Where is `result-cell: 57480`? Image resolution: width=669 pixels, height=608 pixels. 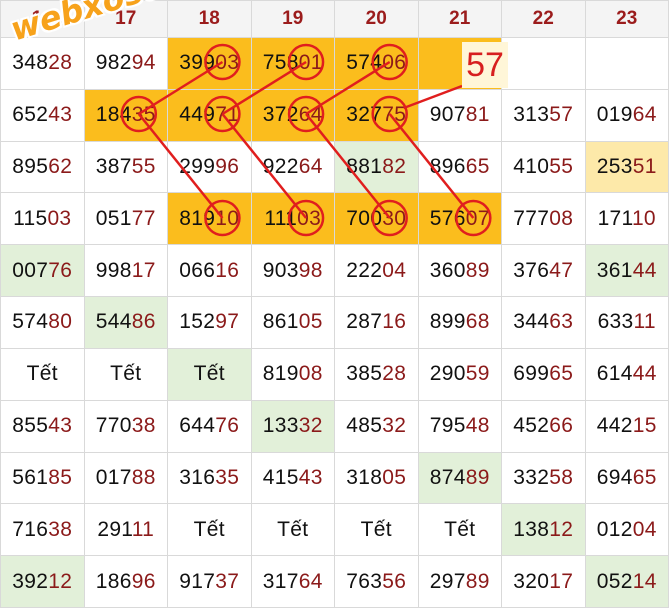 result-cell: 57480 is located at coordinates (42, 322).